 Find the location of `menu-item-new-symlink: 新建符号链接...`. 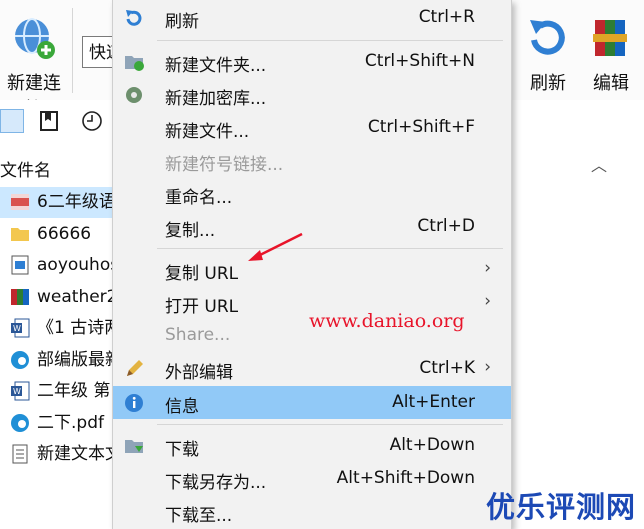

menu-item-new-symlink: 新建符号链接... is located at coordinates (312, 160).